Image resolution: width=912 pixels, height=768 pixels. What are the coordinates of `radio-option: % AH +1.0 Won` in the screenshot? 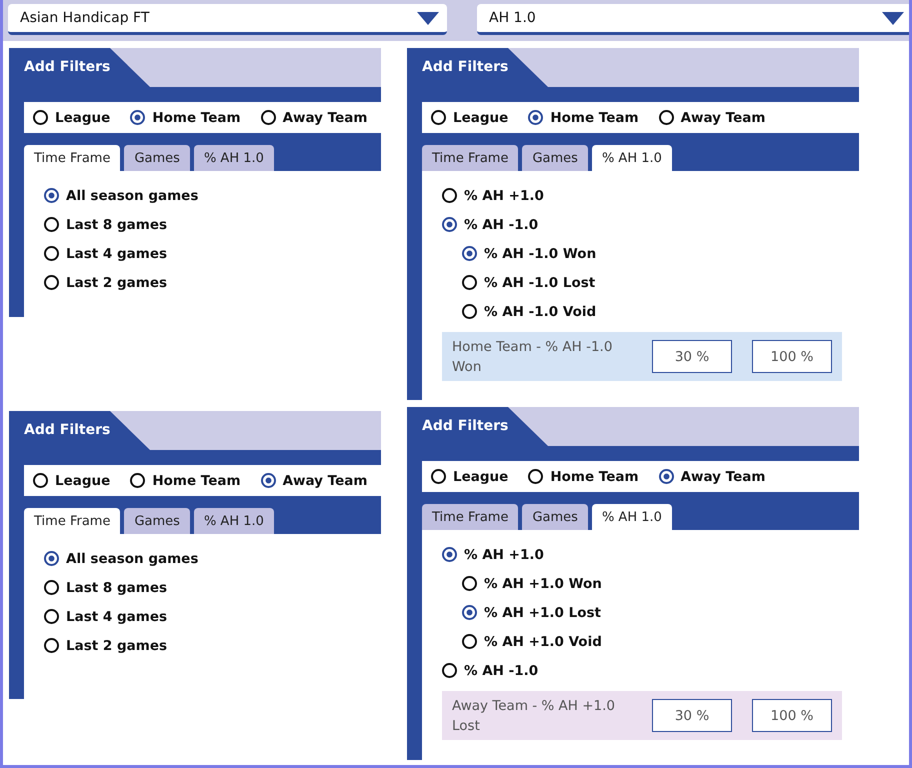 It's located at (650, 583).